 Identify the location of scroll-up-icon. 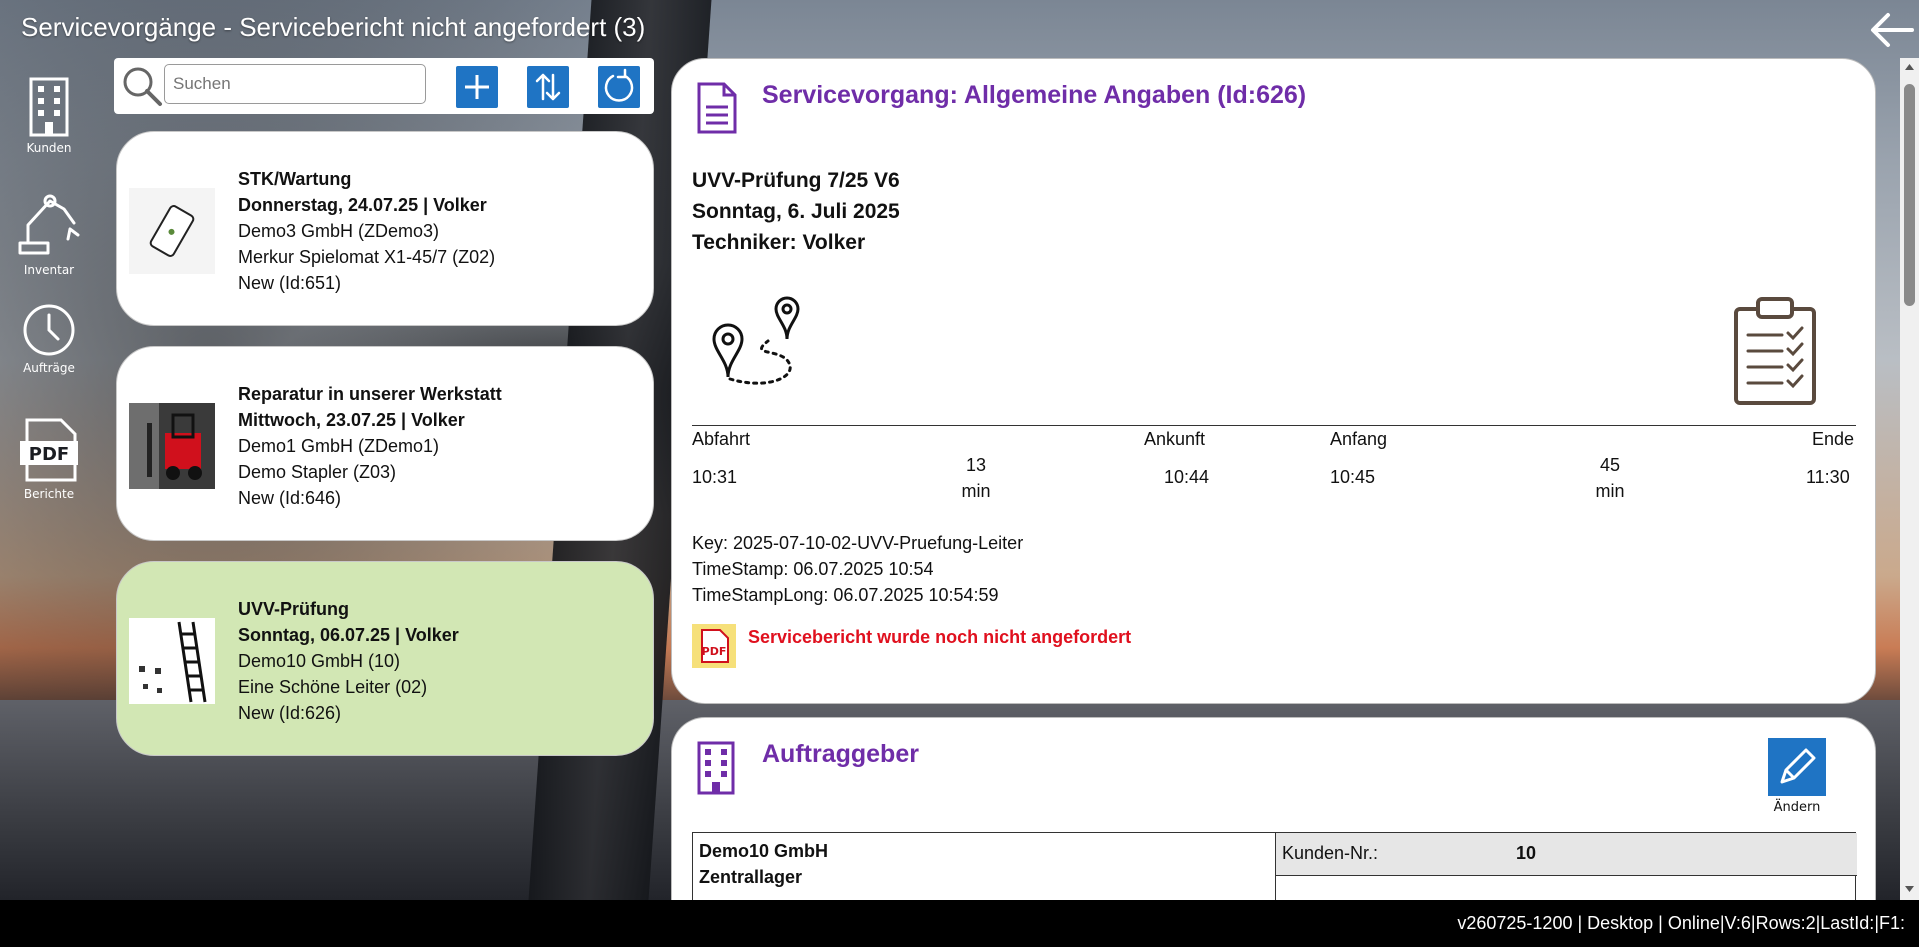
(1909, 67).